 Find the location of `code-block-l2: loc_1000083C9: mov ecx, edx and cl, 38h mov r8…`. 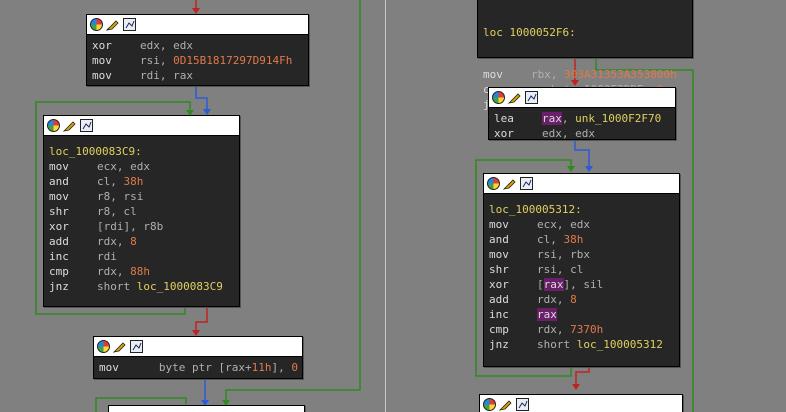

code-block-l2: loc_1000083C9: mov ecx, edx and cl, 38h mov r8… is located at coordinates (141, 211).